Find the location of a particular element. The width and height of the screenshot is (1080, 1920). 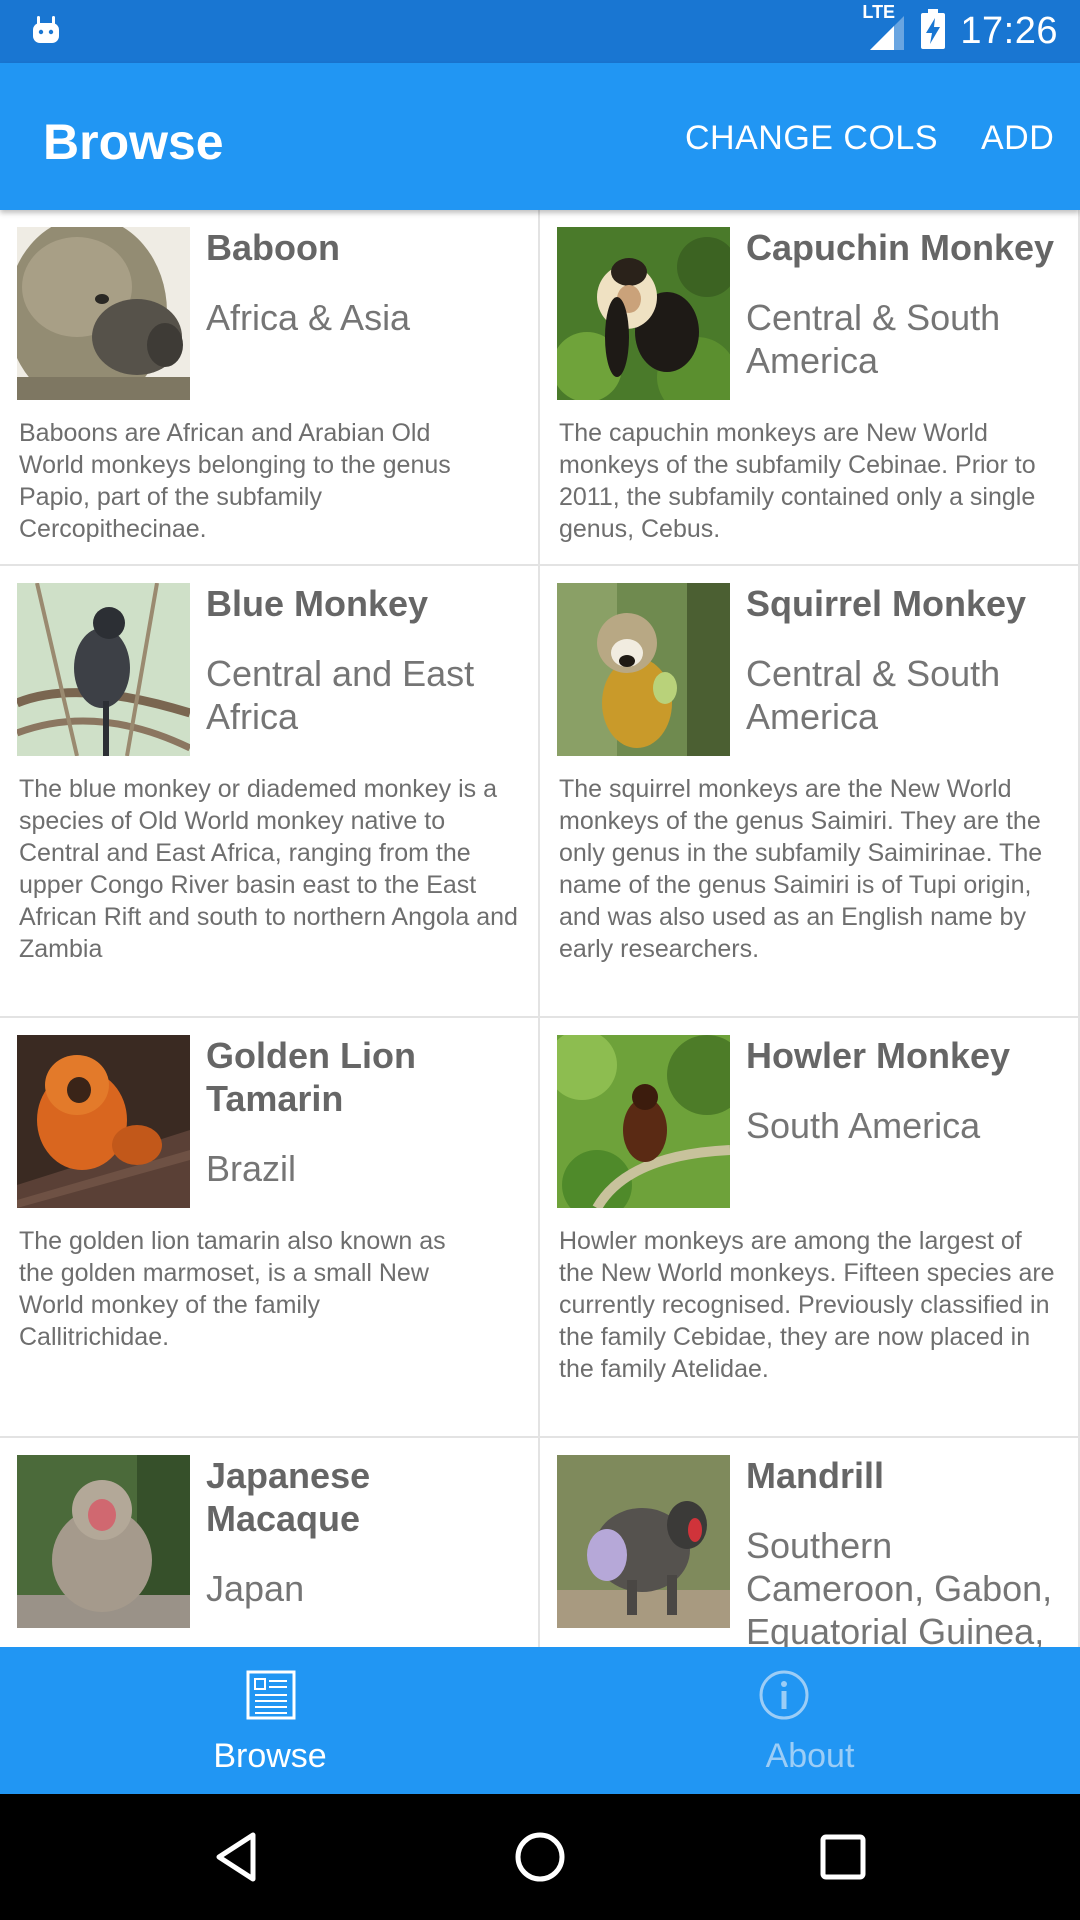

back-icon is located at coordinates (237, 1857).